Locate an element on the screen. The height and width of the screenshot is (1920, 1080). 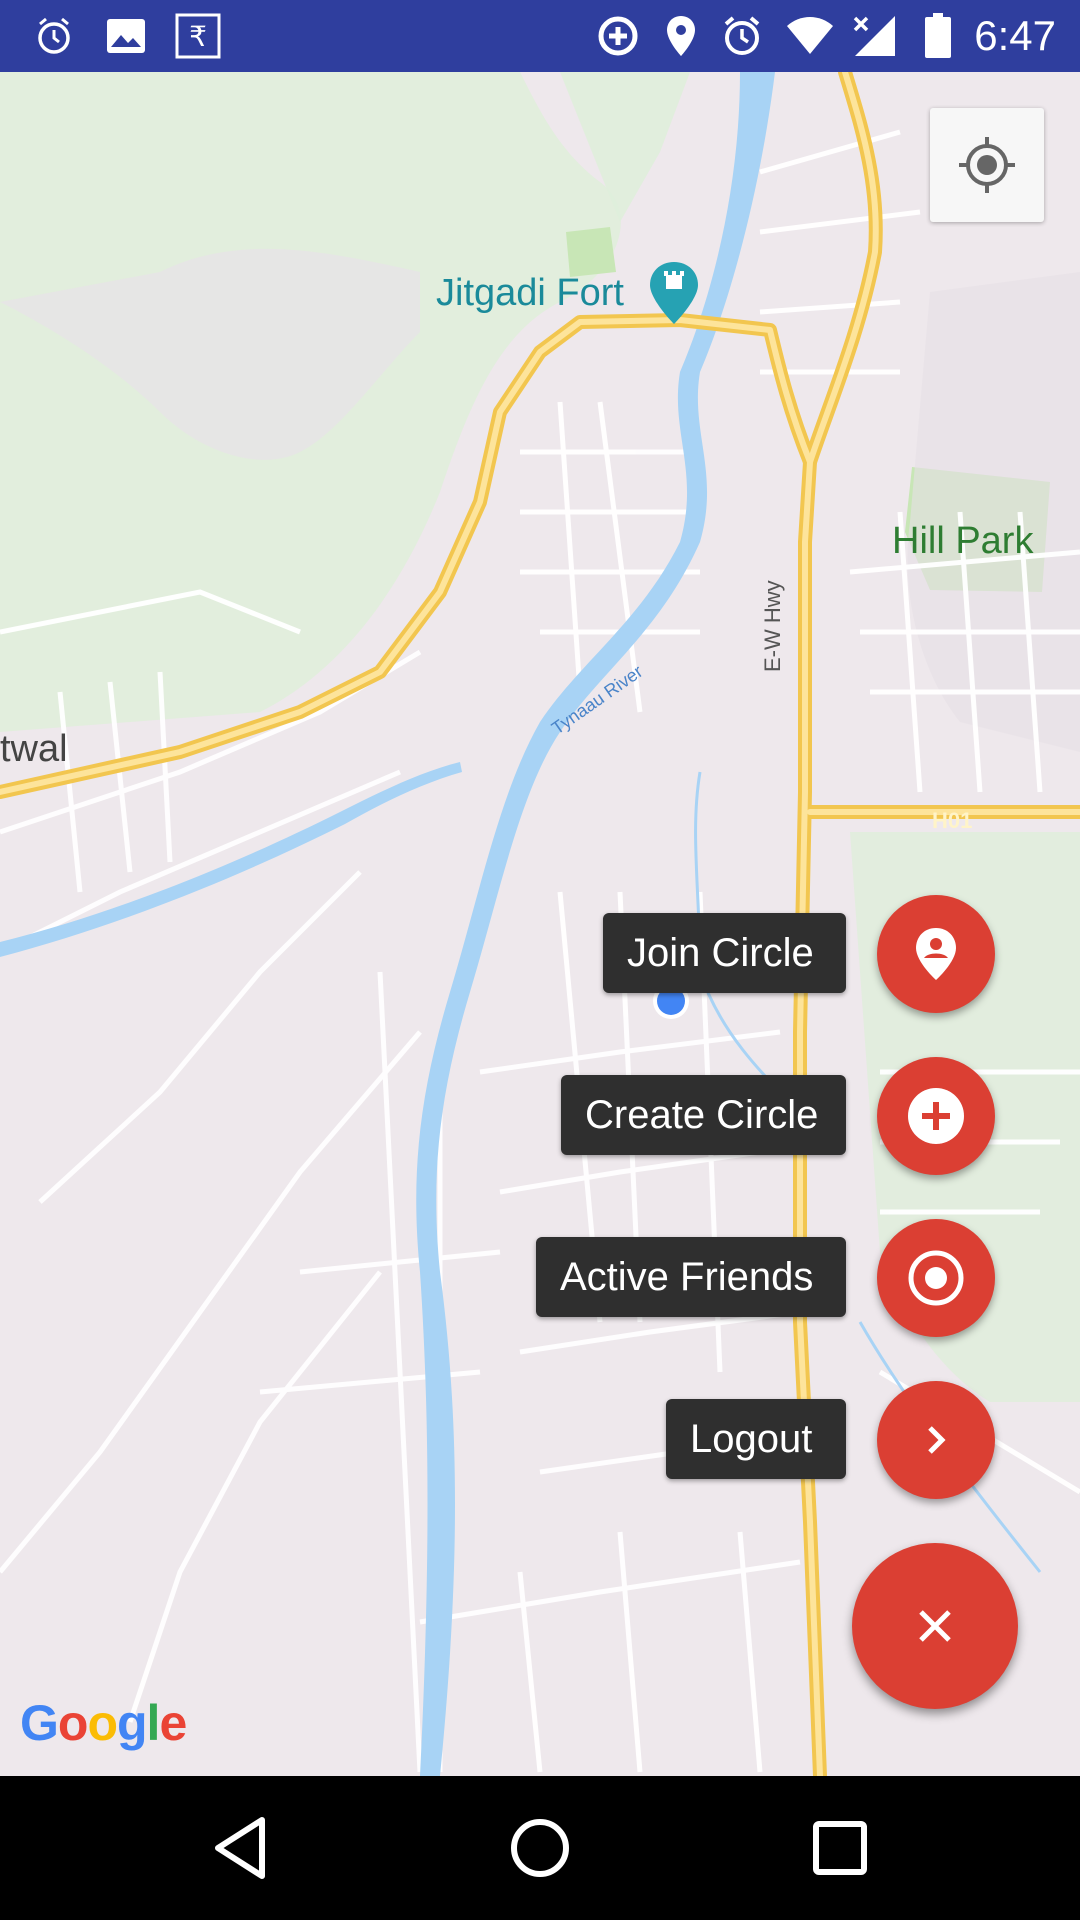
map-label-fort: Jitgadi Fort is located at coordinates (530, 293).